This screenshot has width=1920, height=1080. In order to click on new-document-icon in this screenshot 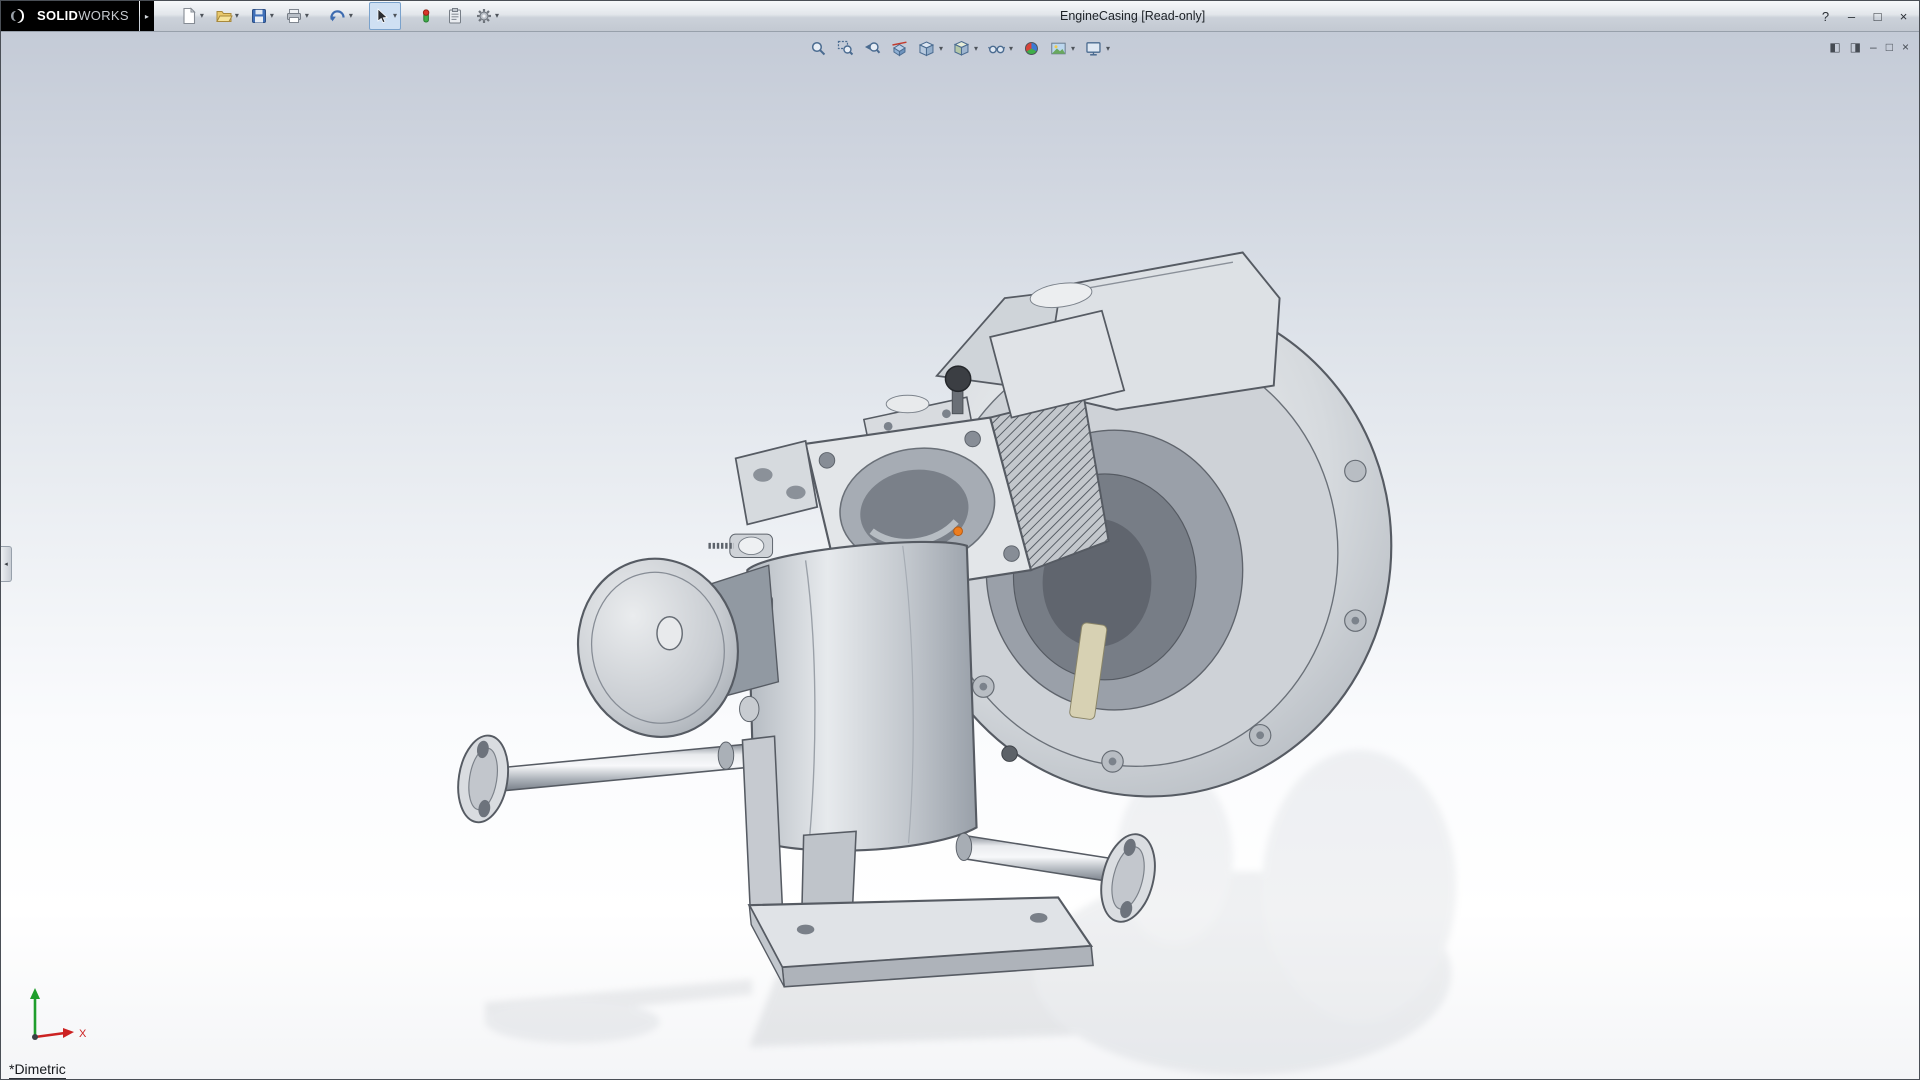, I will do `click(189, 16)`.